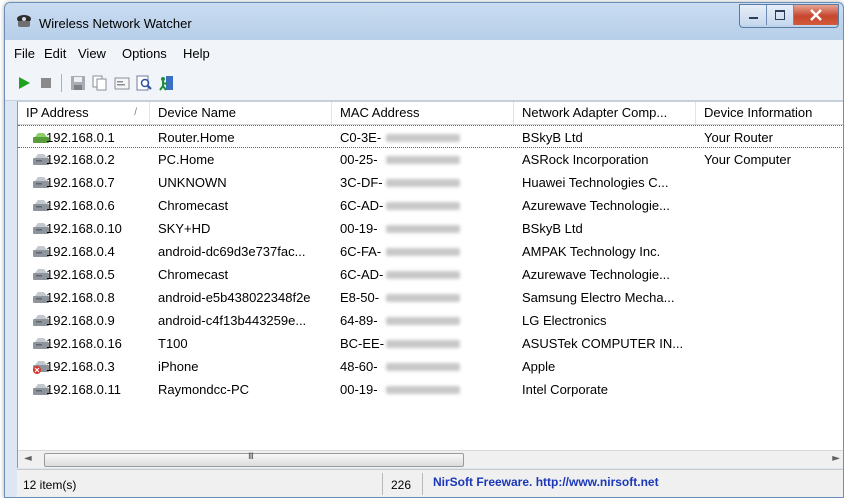 The height and width of the screenshot is (498, 844). Describe the element at coordinates (80, 137) in the screenshot. I see `ip-address-cell: 192.168.0.1` at that location.